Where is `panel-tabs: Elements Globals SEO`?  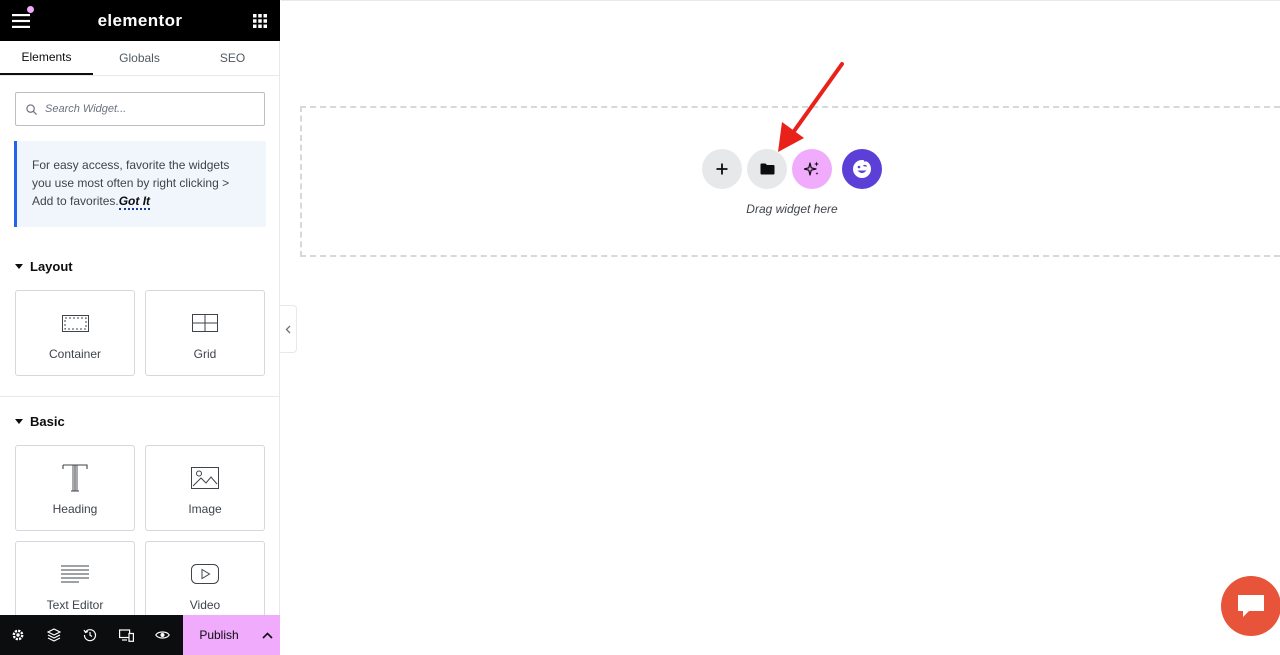 panel-tabs: Elements Globals SEO is located at coordinates (139, 58).